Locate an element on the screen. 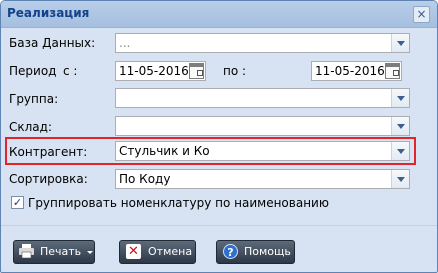 The height and width of the screenshot is (273, 438). chevron-down-icon is located at coordinates (90, 252).